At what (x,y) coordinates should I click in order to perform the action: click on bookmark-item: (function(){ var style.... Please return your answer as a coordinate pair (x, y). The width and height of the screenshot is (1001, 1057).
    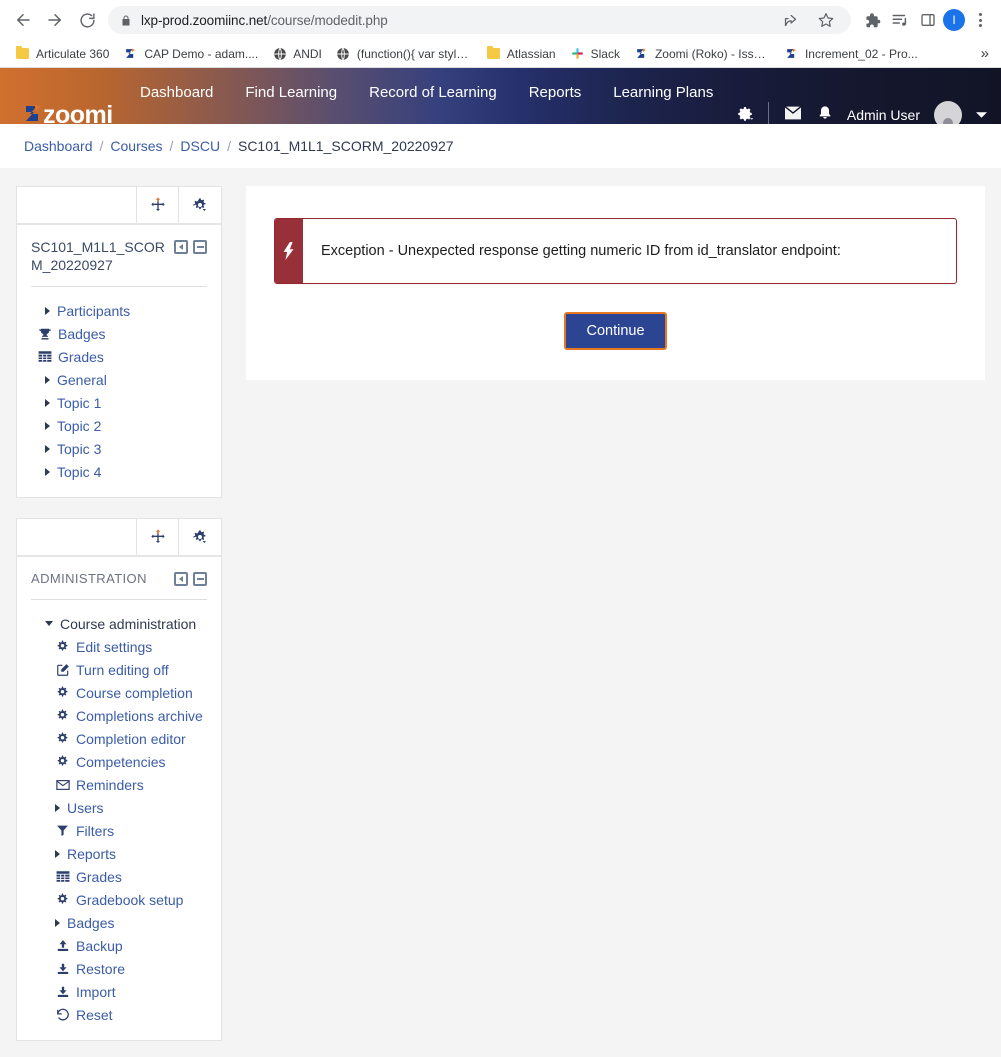
    Looking at the image, I should click on (404, 53).